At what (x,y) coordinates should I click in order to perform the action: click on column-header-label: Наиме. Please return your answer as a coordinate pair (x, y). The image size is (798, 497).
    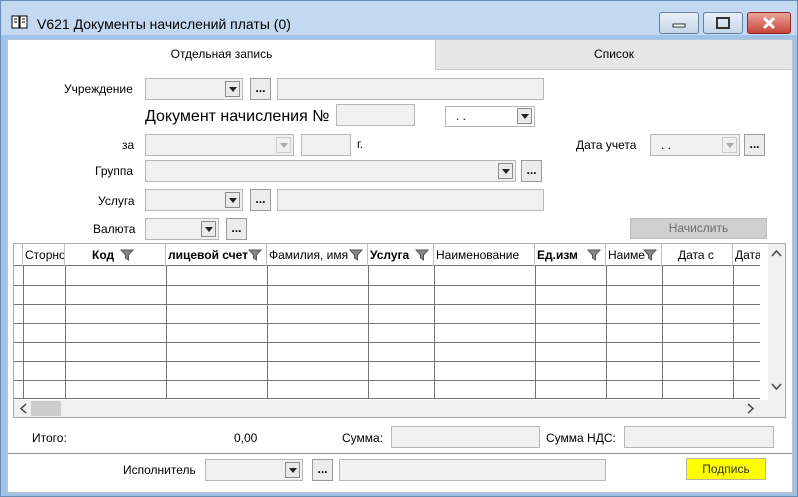
    Looking at the image, I should click on (626, 255).